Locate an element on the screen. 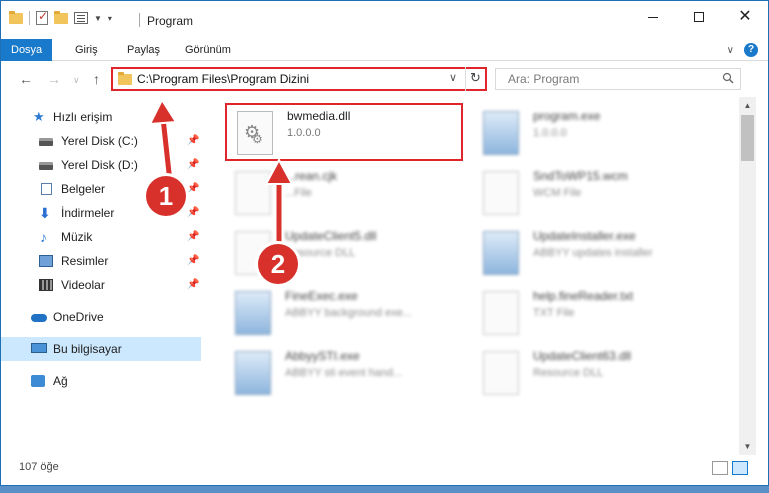  sidebar-item-label: İndirmeler is located at coordinates (88, 213).